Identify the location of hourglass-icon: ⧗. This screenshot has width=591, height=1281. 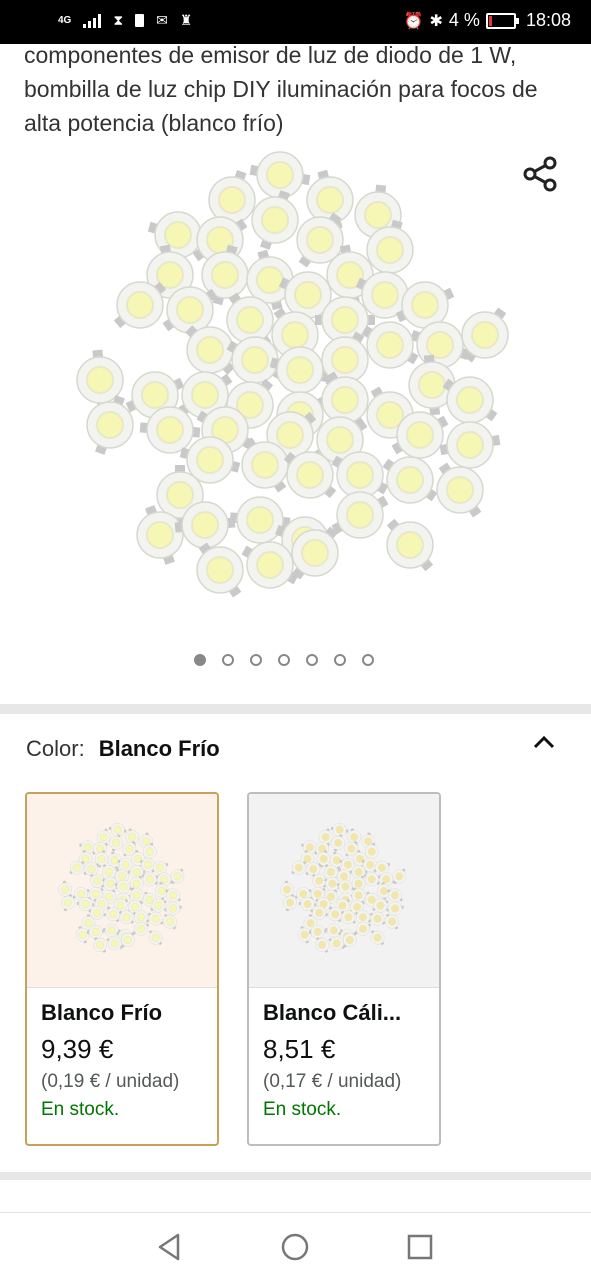
(118, 20).